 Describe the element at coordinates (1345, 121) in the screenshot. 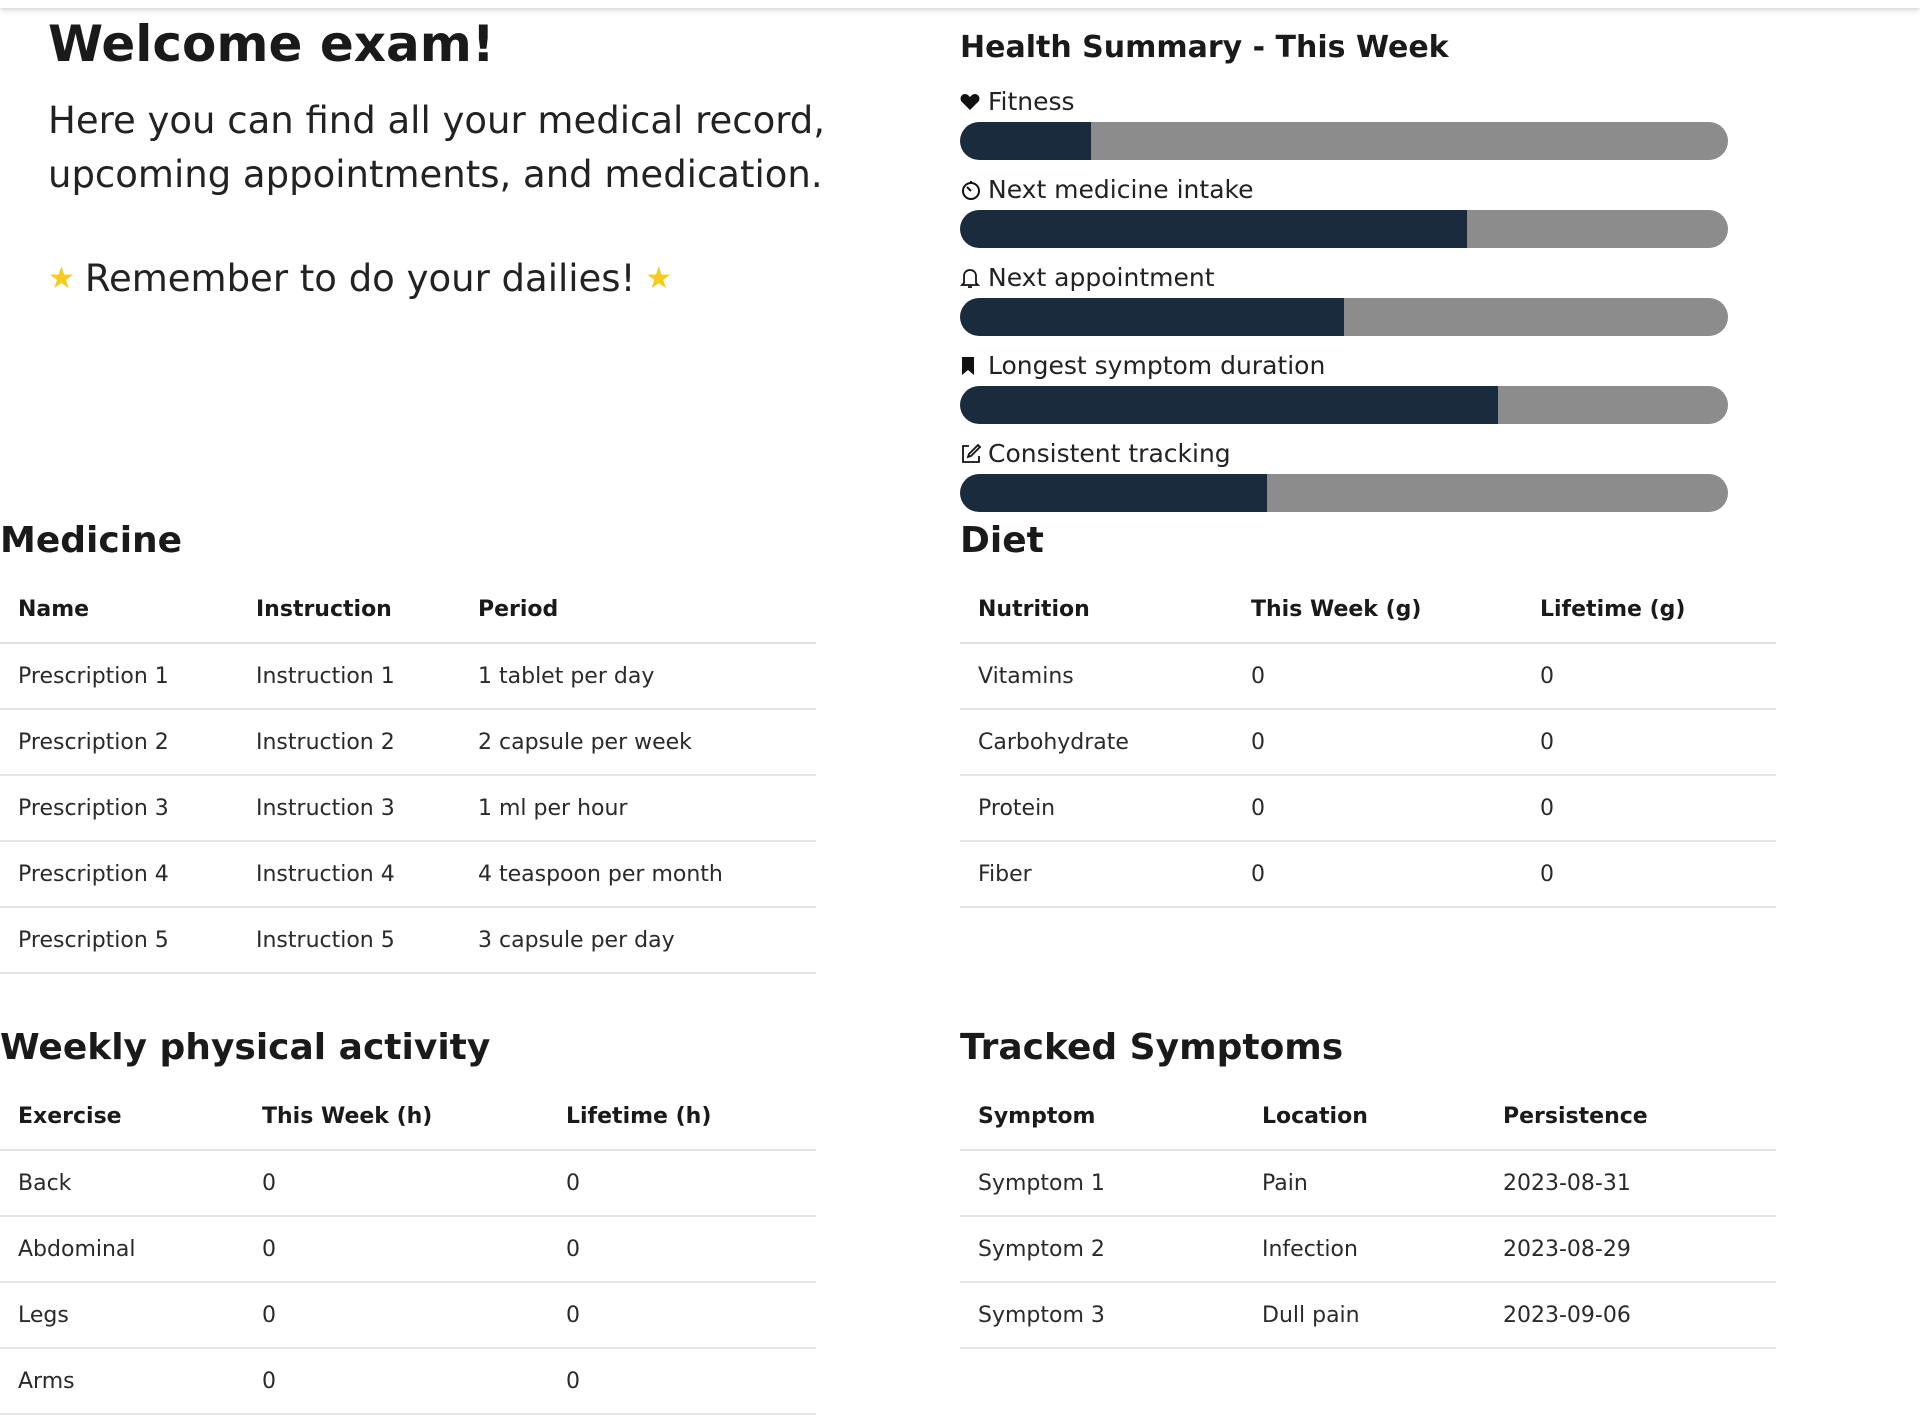

I see `metric-fitness: Fitness` at that location.